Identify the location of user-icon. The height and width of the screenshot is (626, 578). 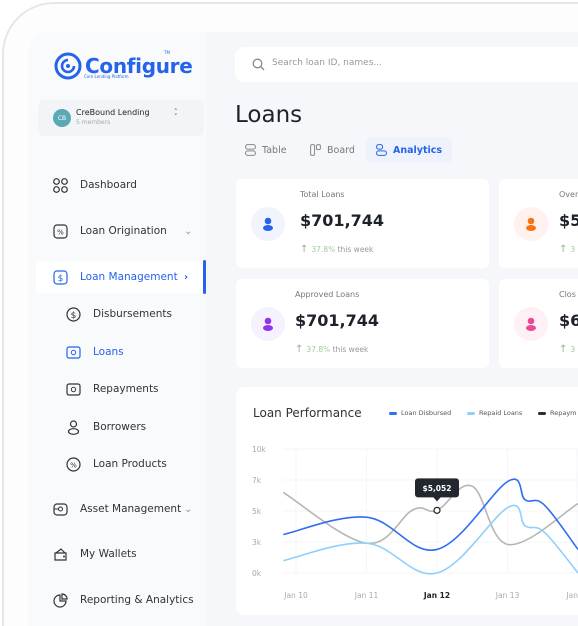
(73, 427).